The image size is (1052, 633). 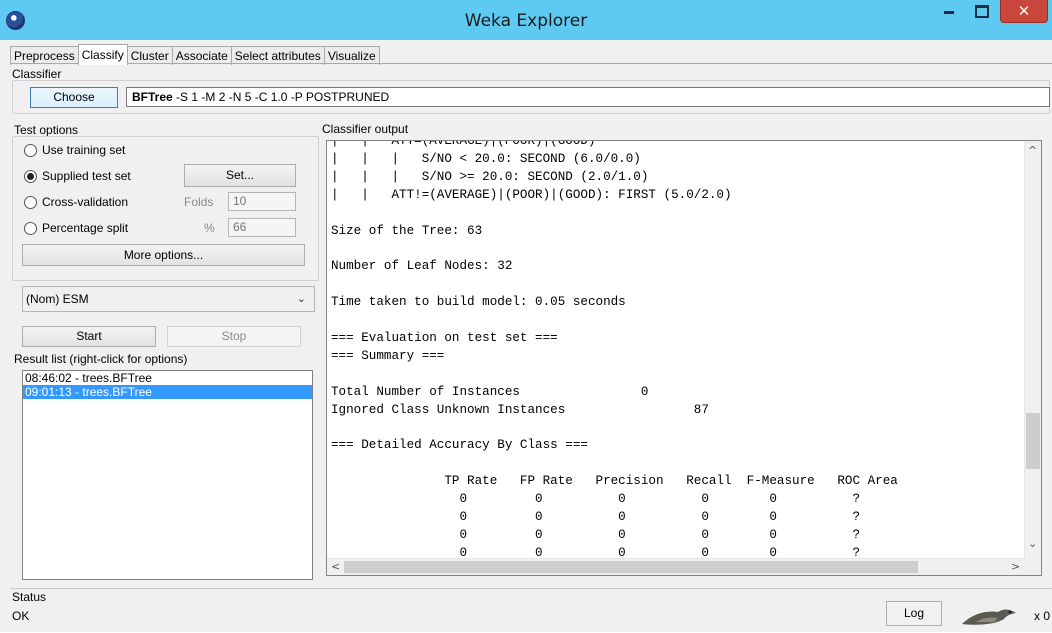 I want to click on minimize-button, so click(x=949, y=11).